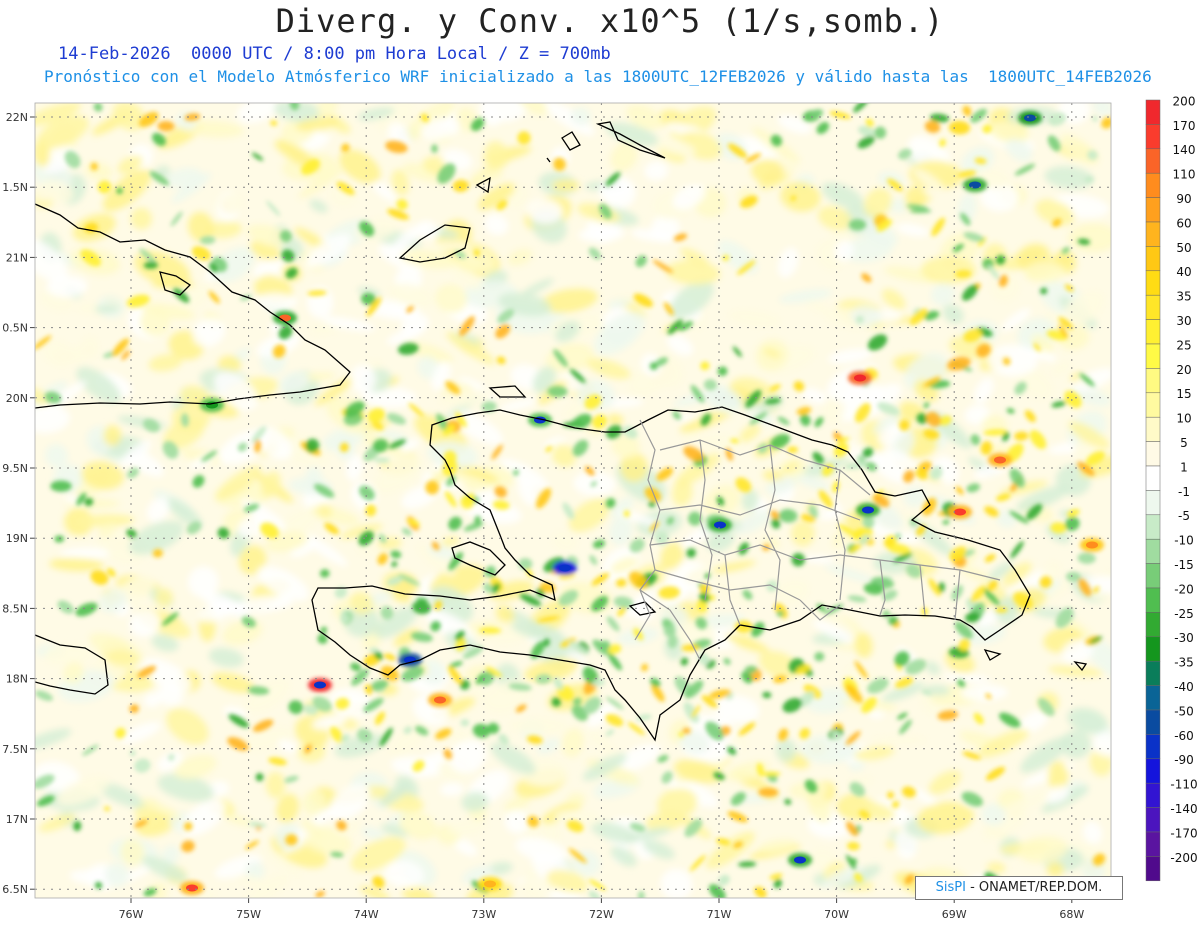  Describe the element at coordinates (1184, 589) in the screenshot. I see `colorbar-label: -20` at that location.